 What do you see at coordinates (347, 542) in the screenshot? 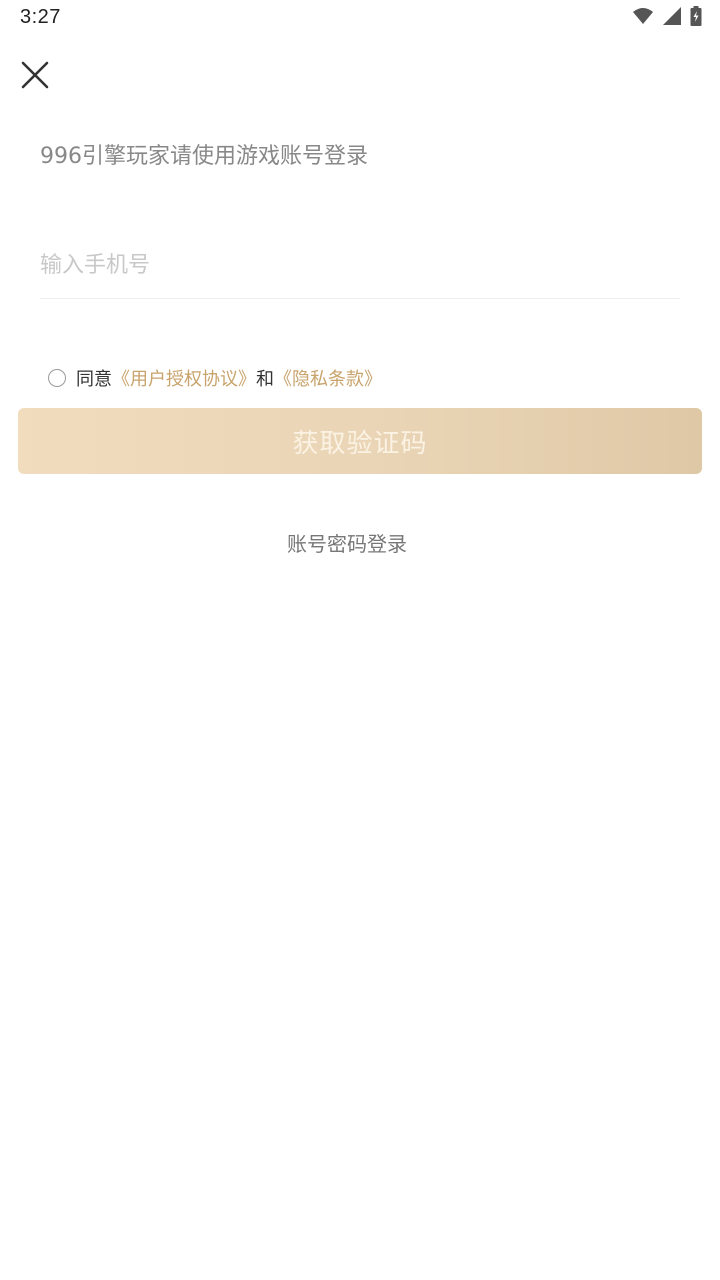
I see `password-login-link: 账号密码登录` at bounding box center [347, 542].